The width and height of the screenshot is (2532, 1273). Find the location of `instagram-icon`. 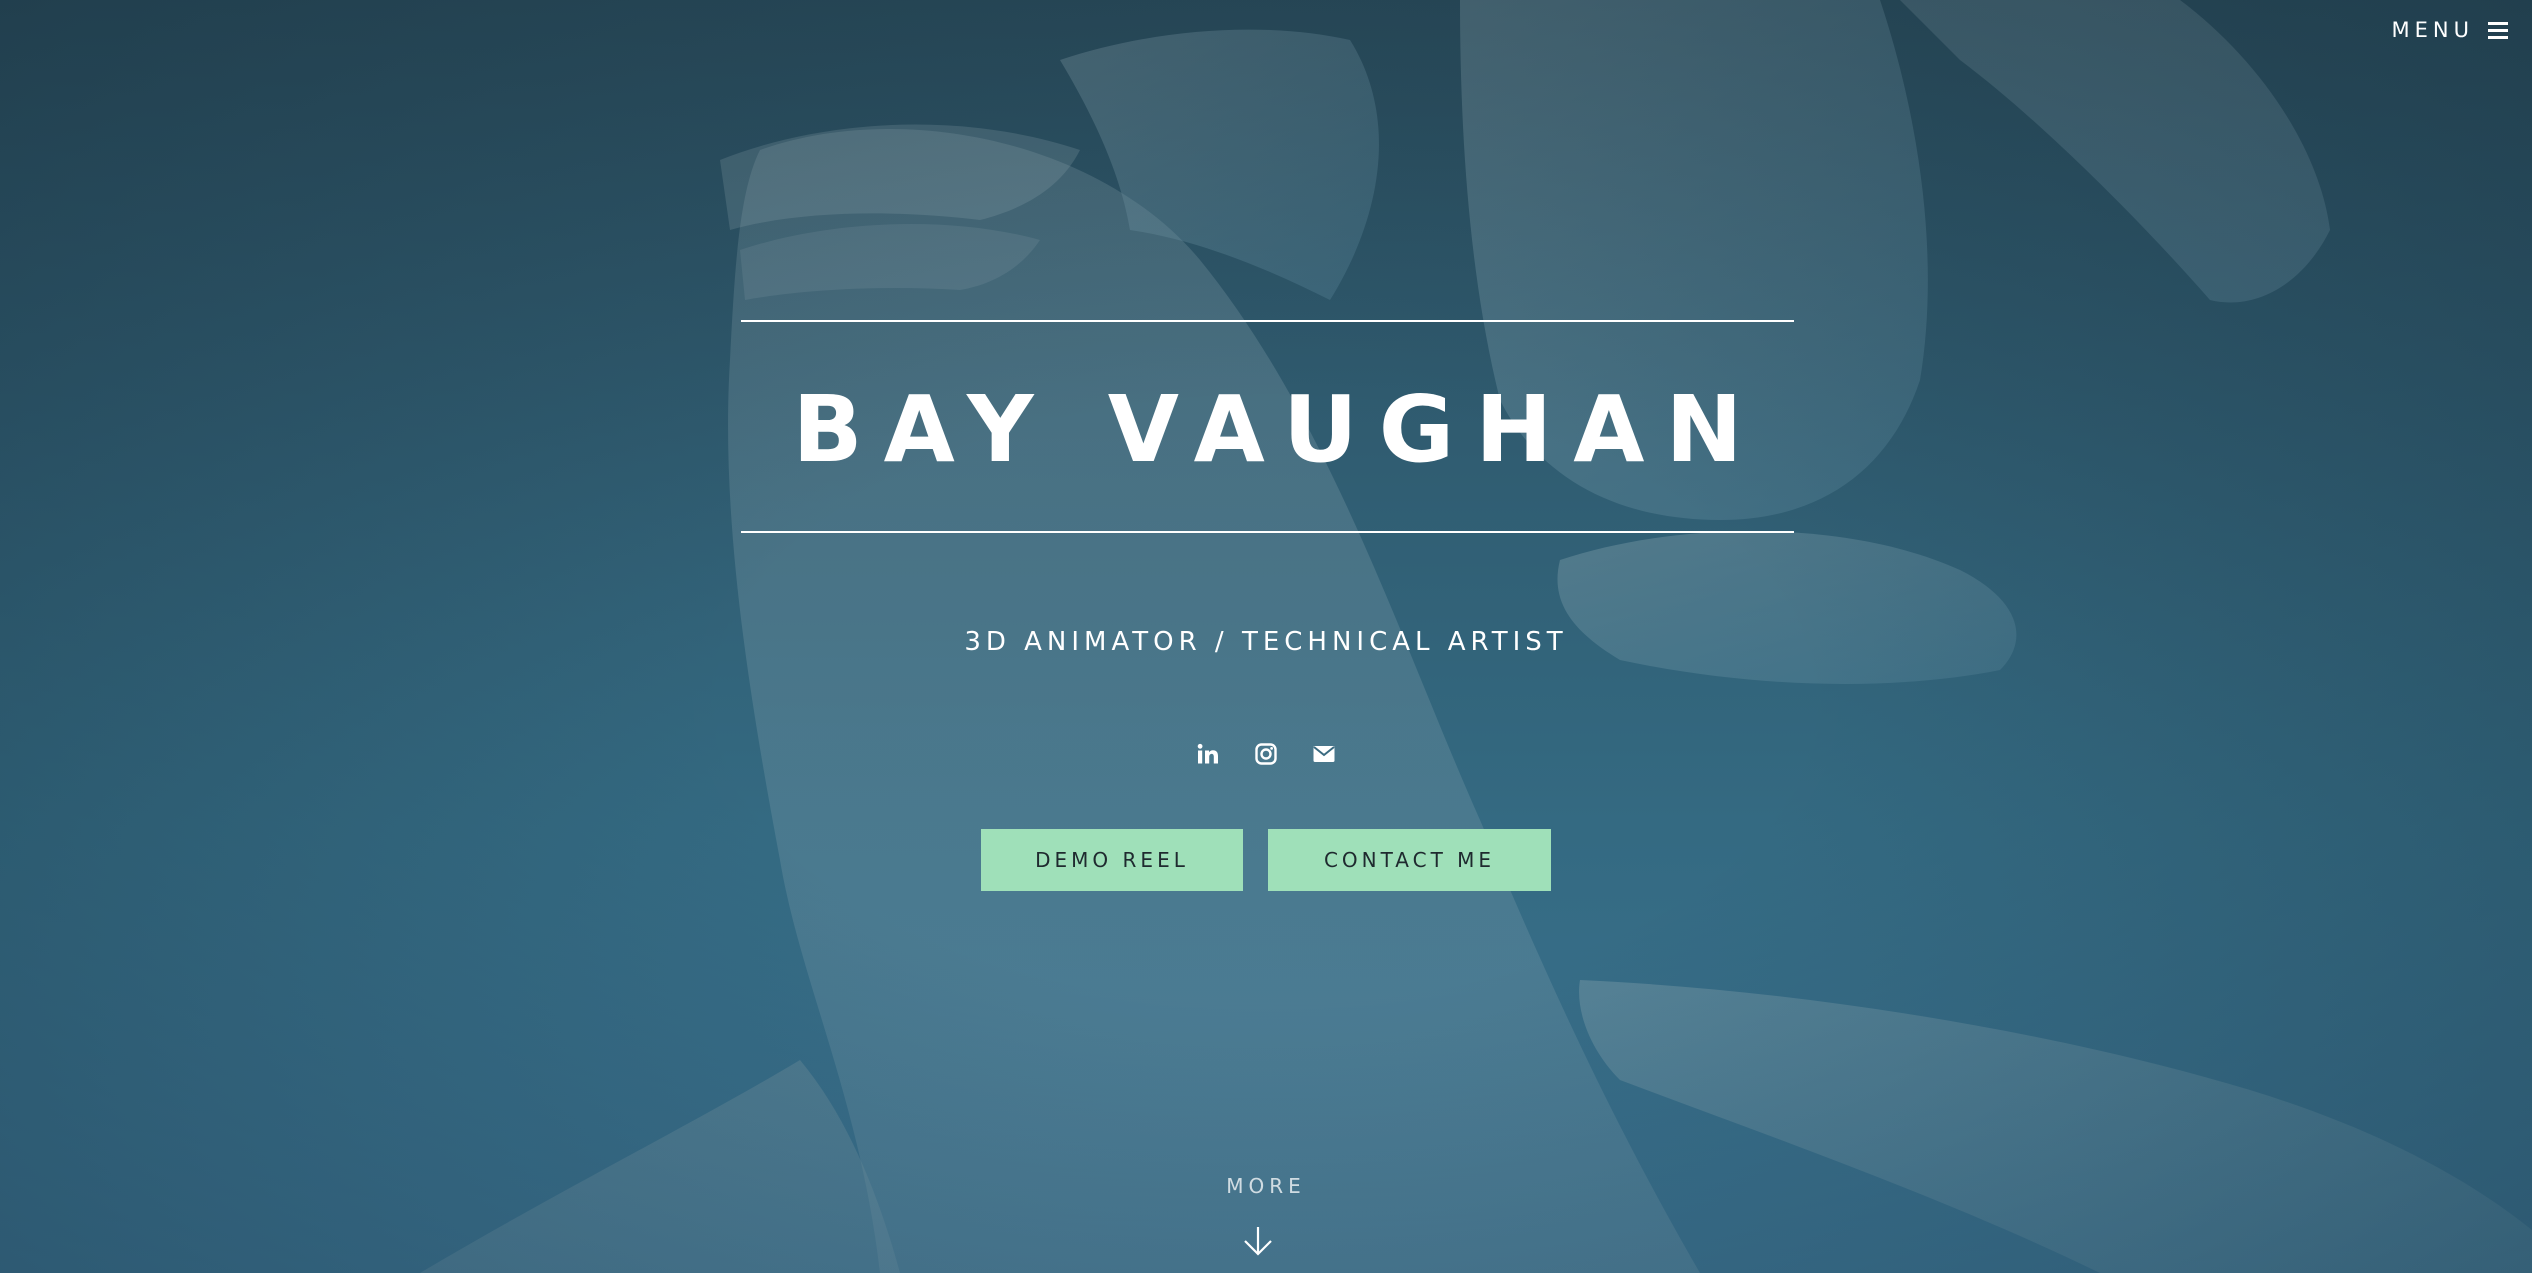

instagram-icon is located at coordinates (1266, 754).